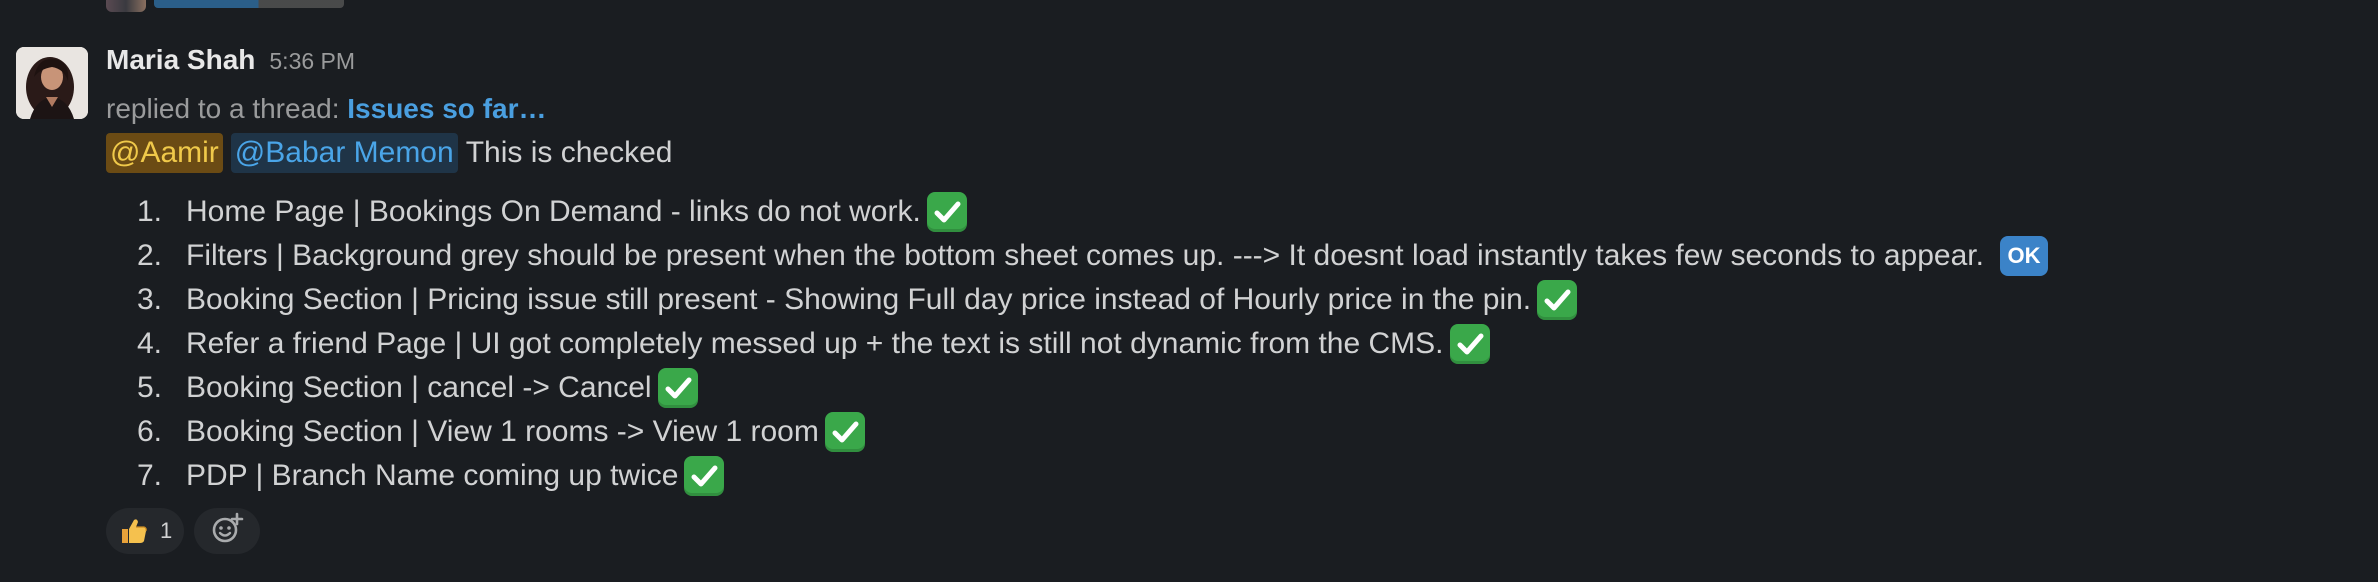  I want to click on add-reaction-icon, so click(227, 531).